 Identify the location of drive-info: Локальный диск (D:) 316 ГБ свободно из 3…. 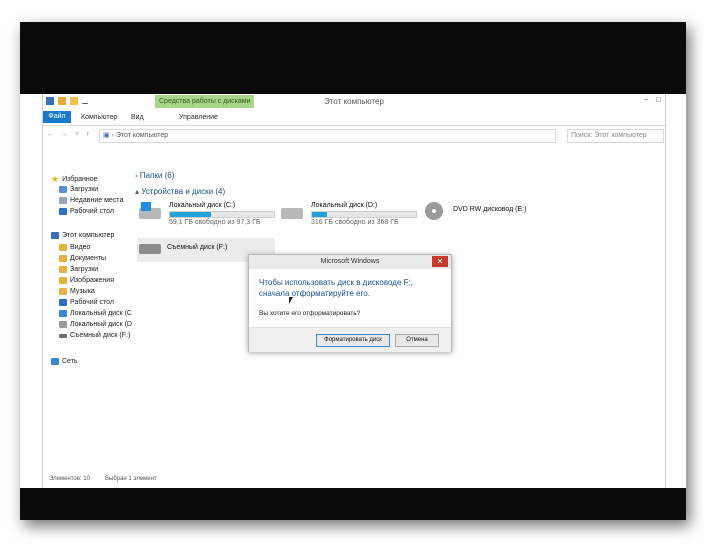
(364, 214).